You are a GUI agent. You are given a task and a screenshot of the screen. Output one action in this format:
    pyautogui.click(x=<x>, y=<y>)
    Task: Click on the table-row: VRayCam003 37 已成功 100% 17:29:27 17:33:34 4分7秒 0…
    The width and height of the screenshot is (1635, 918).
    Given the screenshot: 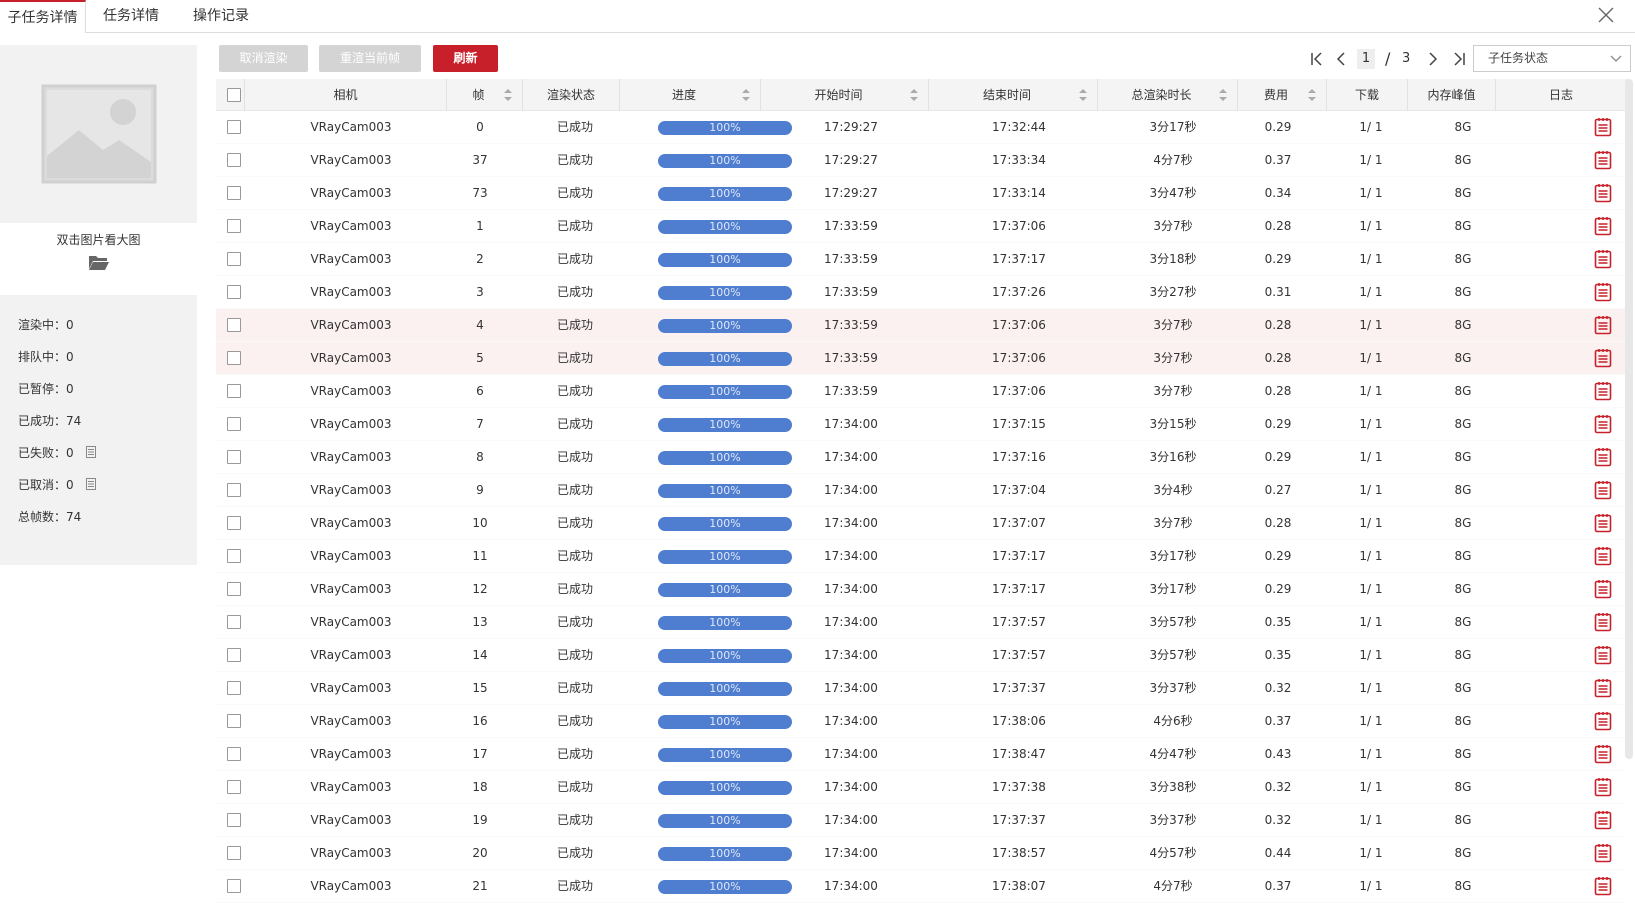 What is the action you would take?
    pyautogui.click(x=921, y=160)
    